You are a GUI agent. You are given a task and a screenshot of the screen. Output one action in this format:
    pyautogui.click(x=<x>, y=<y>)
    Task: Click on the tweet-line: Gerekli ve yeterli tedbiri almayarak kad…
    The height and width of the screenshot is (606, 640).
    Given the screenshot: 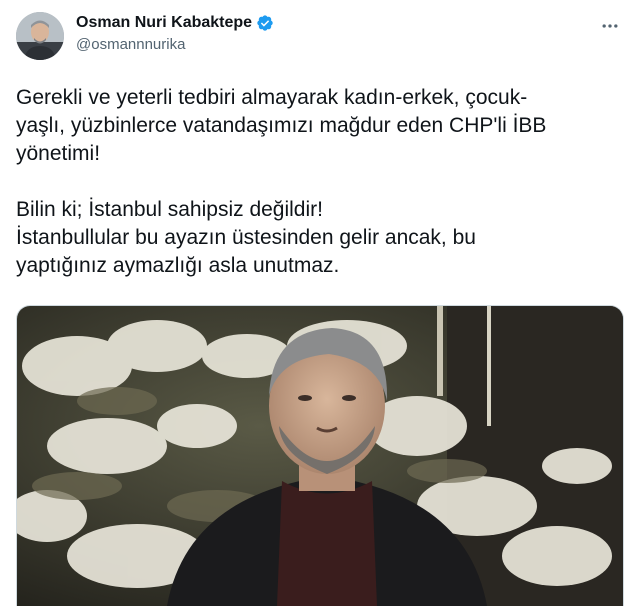 What is the action you would take?
    pyautogui.click(x=272, y=97)
    